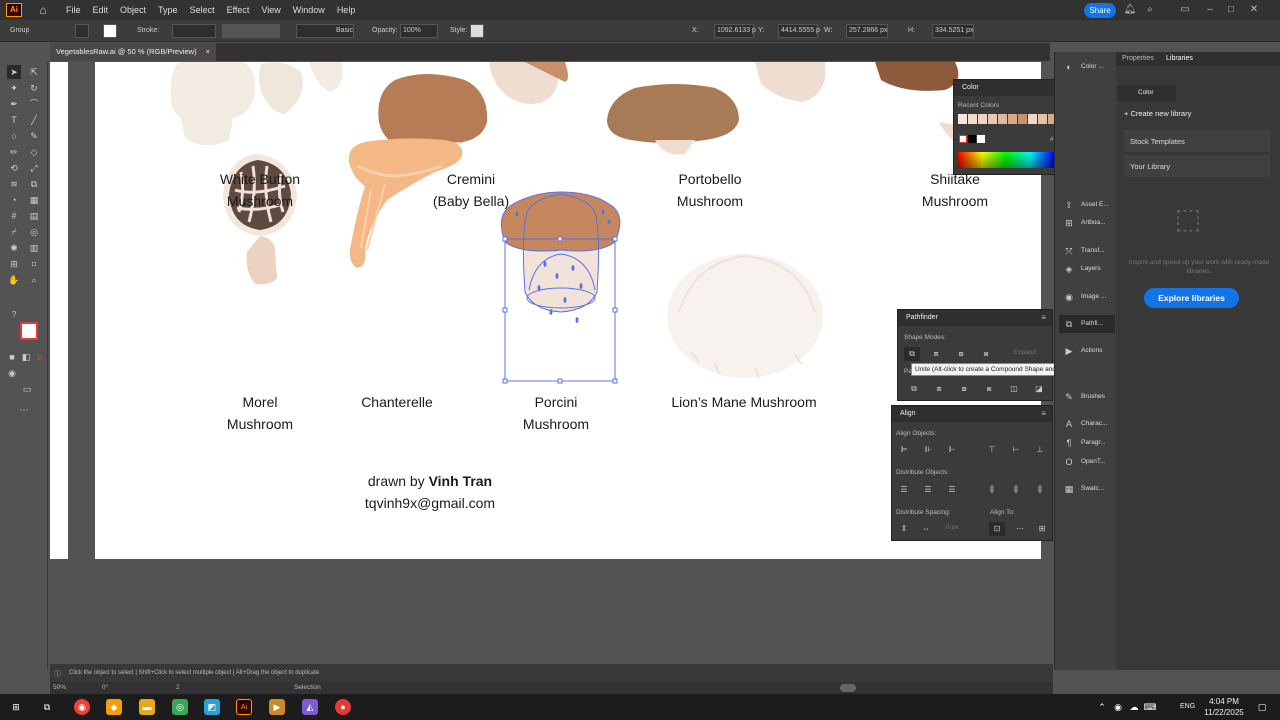  I want to click on exclude-icon: ⧆, so click(986, 354).